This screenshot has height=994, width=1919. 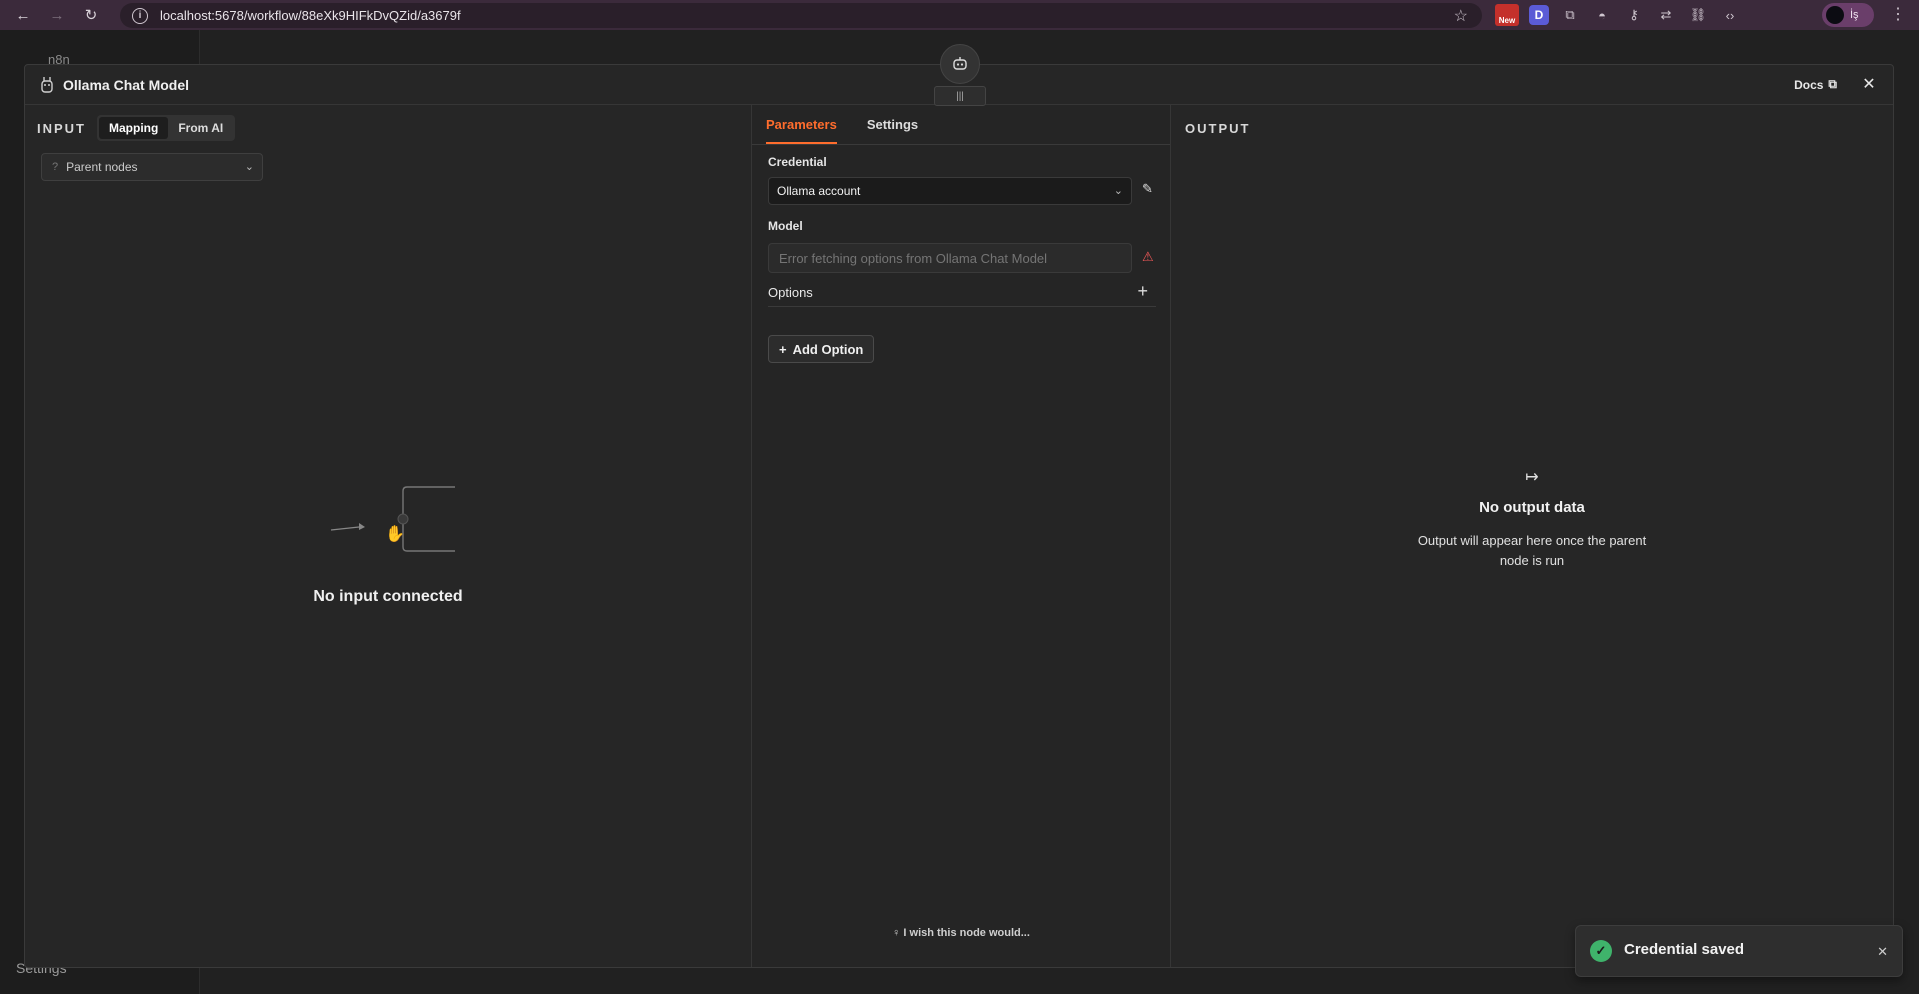 What do you see at coordinates (388, 596) in the screenshot?
I see `no-input-message: No input connected` at bounding box center [388, 596].